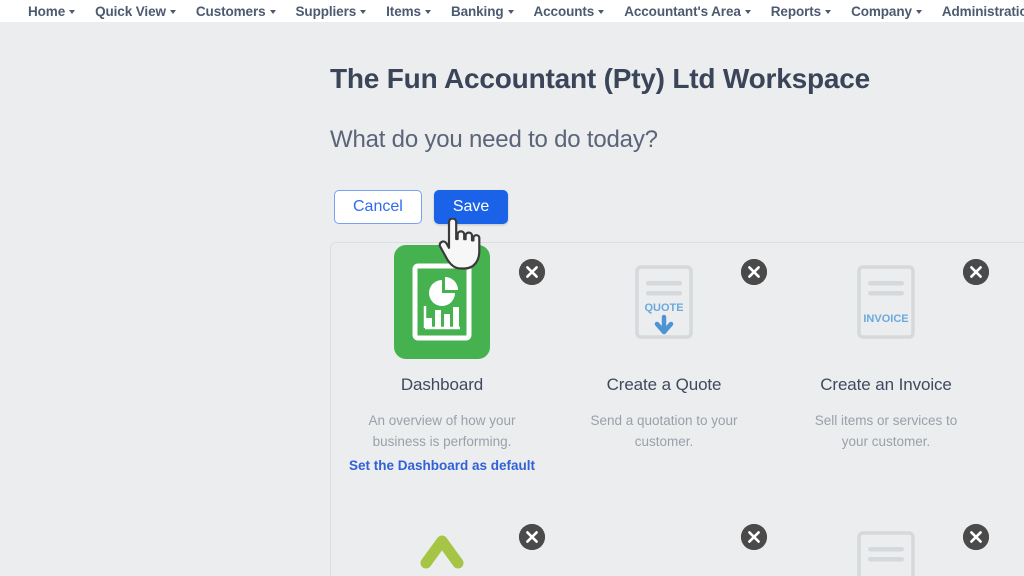 Image resolution: width=1024 pixels, height=576 pixels. I want to click on menu-item-label: Banking, so click(477, 11).